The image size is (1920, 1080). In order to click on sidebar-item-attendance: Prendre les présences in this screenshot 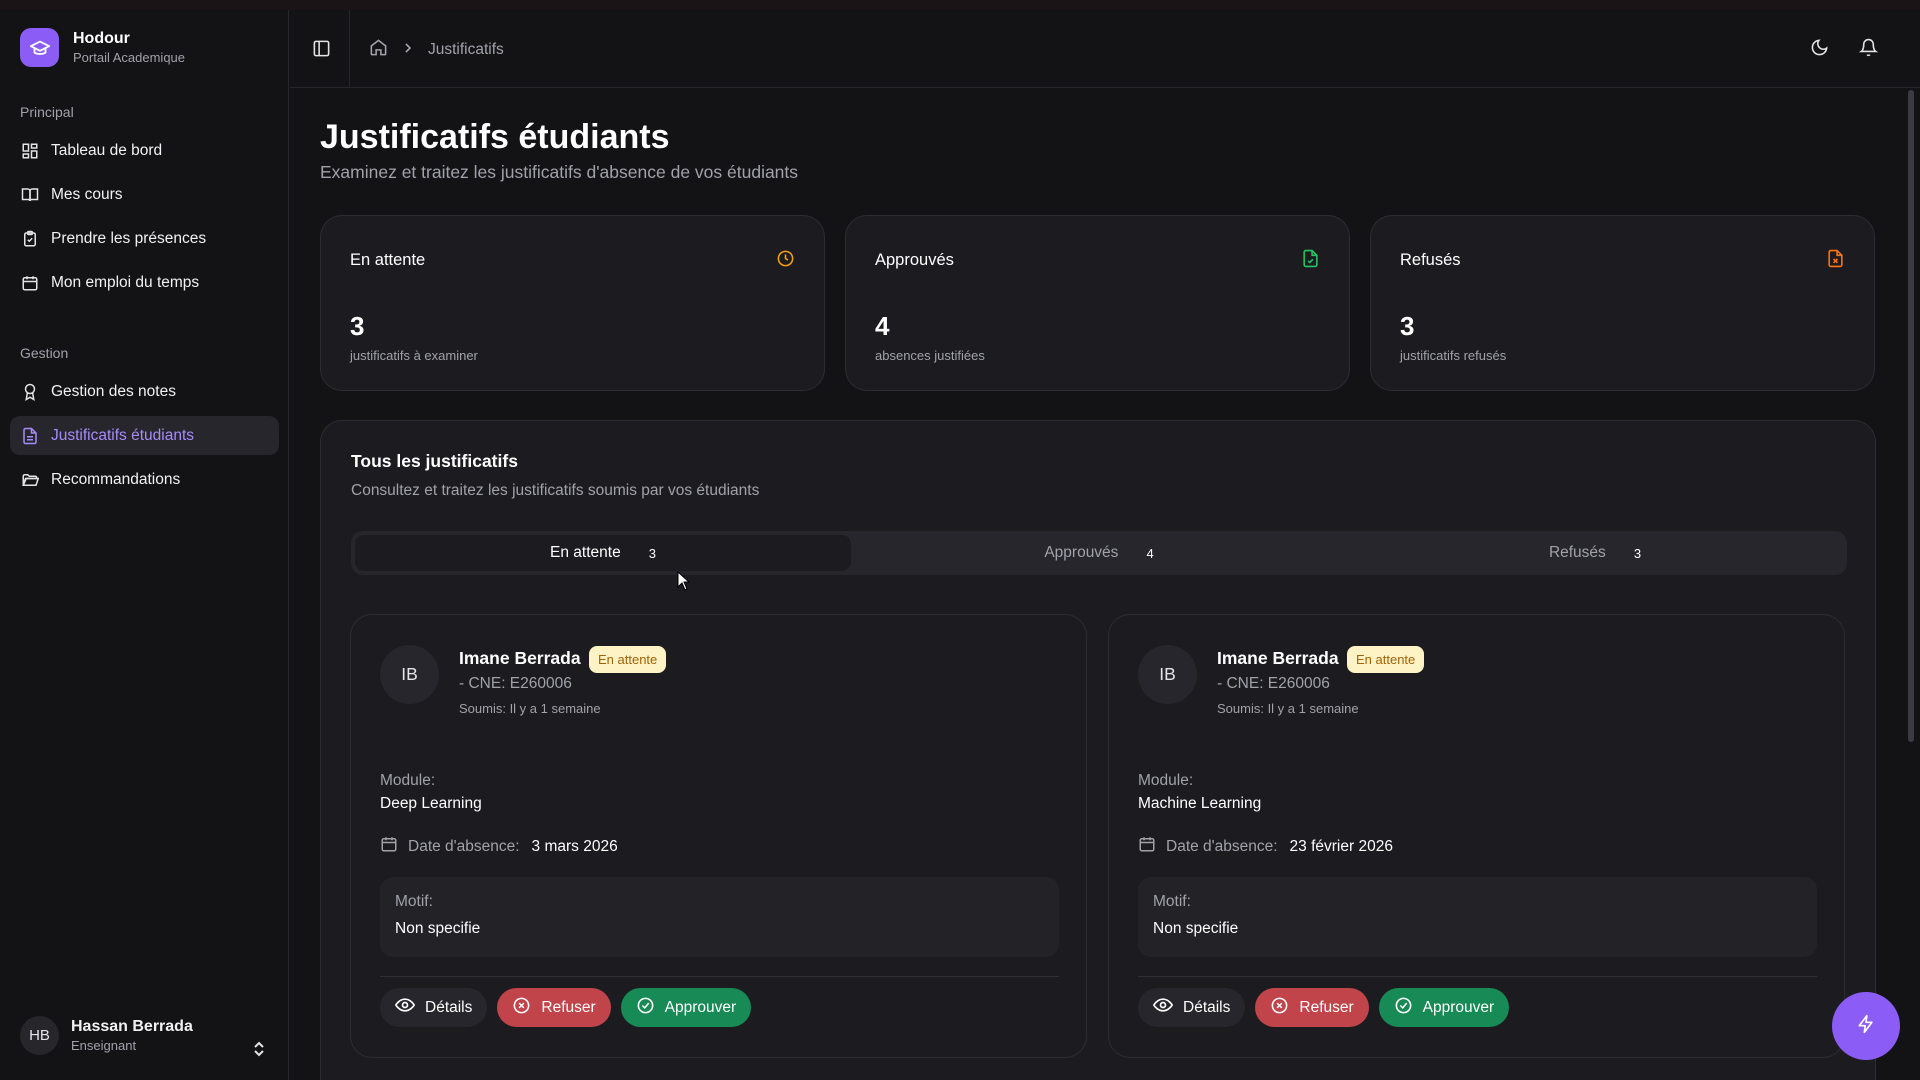, I will do `click(144, 238)`.